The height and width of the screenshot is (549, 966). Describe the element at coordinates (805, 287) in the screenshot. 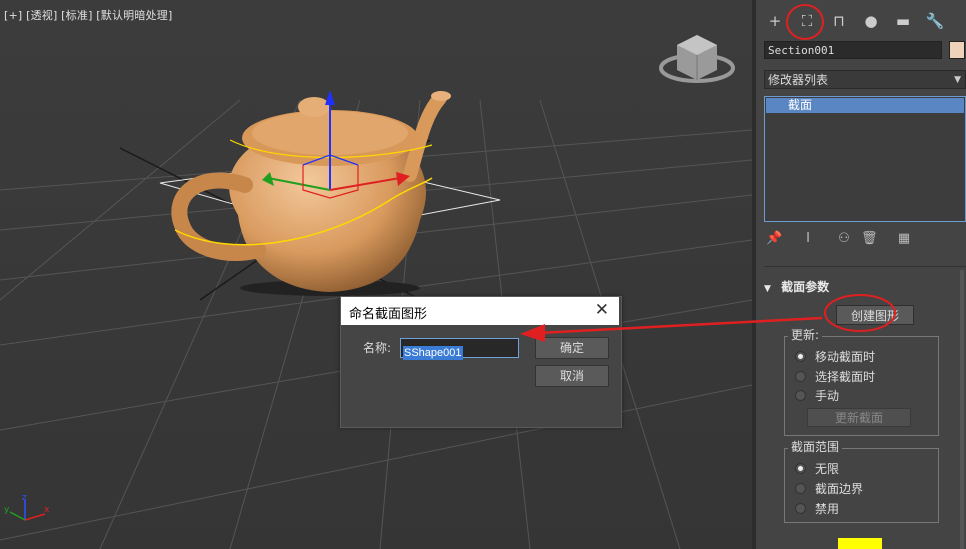

I see `rollout-title: 截面参数` at that location.